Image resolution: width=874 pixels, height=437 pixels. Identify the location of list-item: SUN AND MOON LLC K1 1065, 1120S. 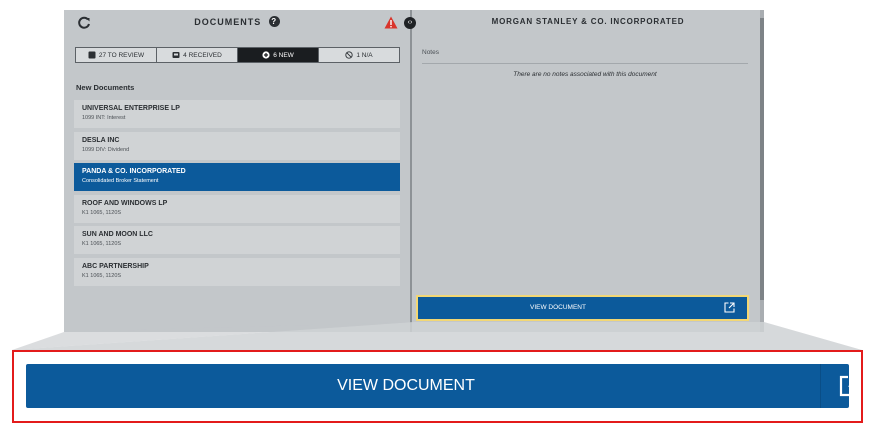
(237, 240).